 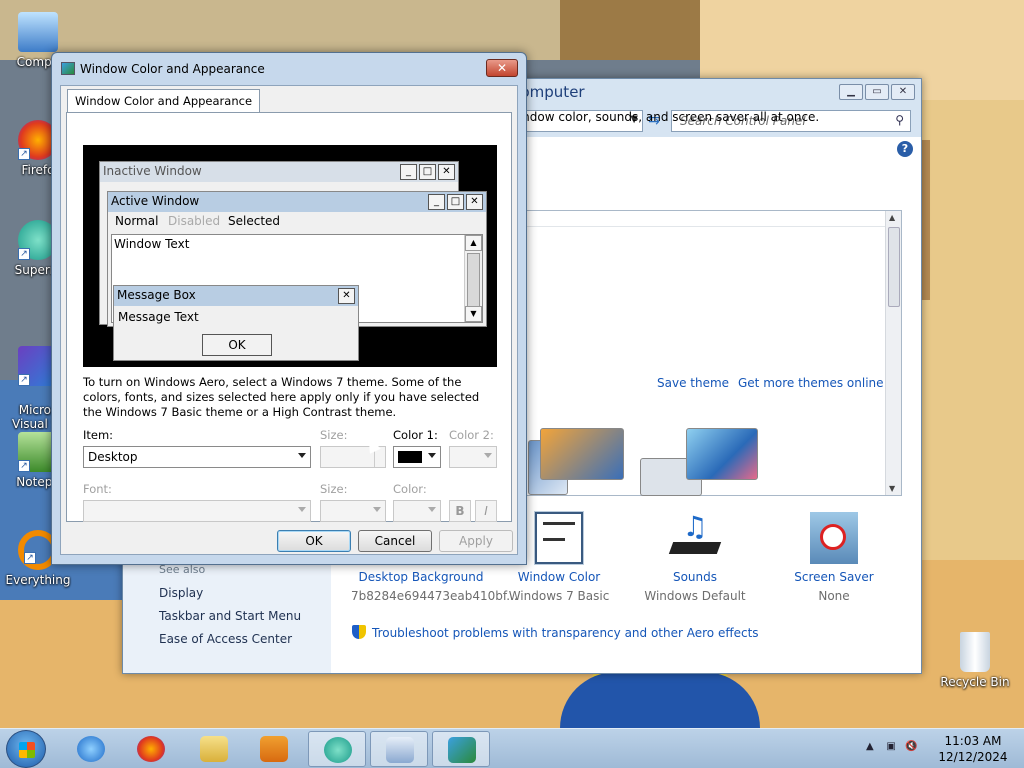 What do you see at coordinates (893, 353) in the screenshot?
I see `scrollbar: ▲ ▼` at bounding box center [893, 353].